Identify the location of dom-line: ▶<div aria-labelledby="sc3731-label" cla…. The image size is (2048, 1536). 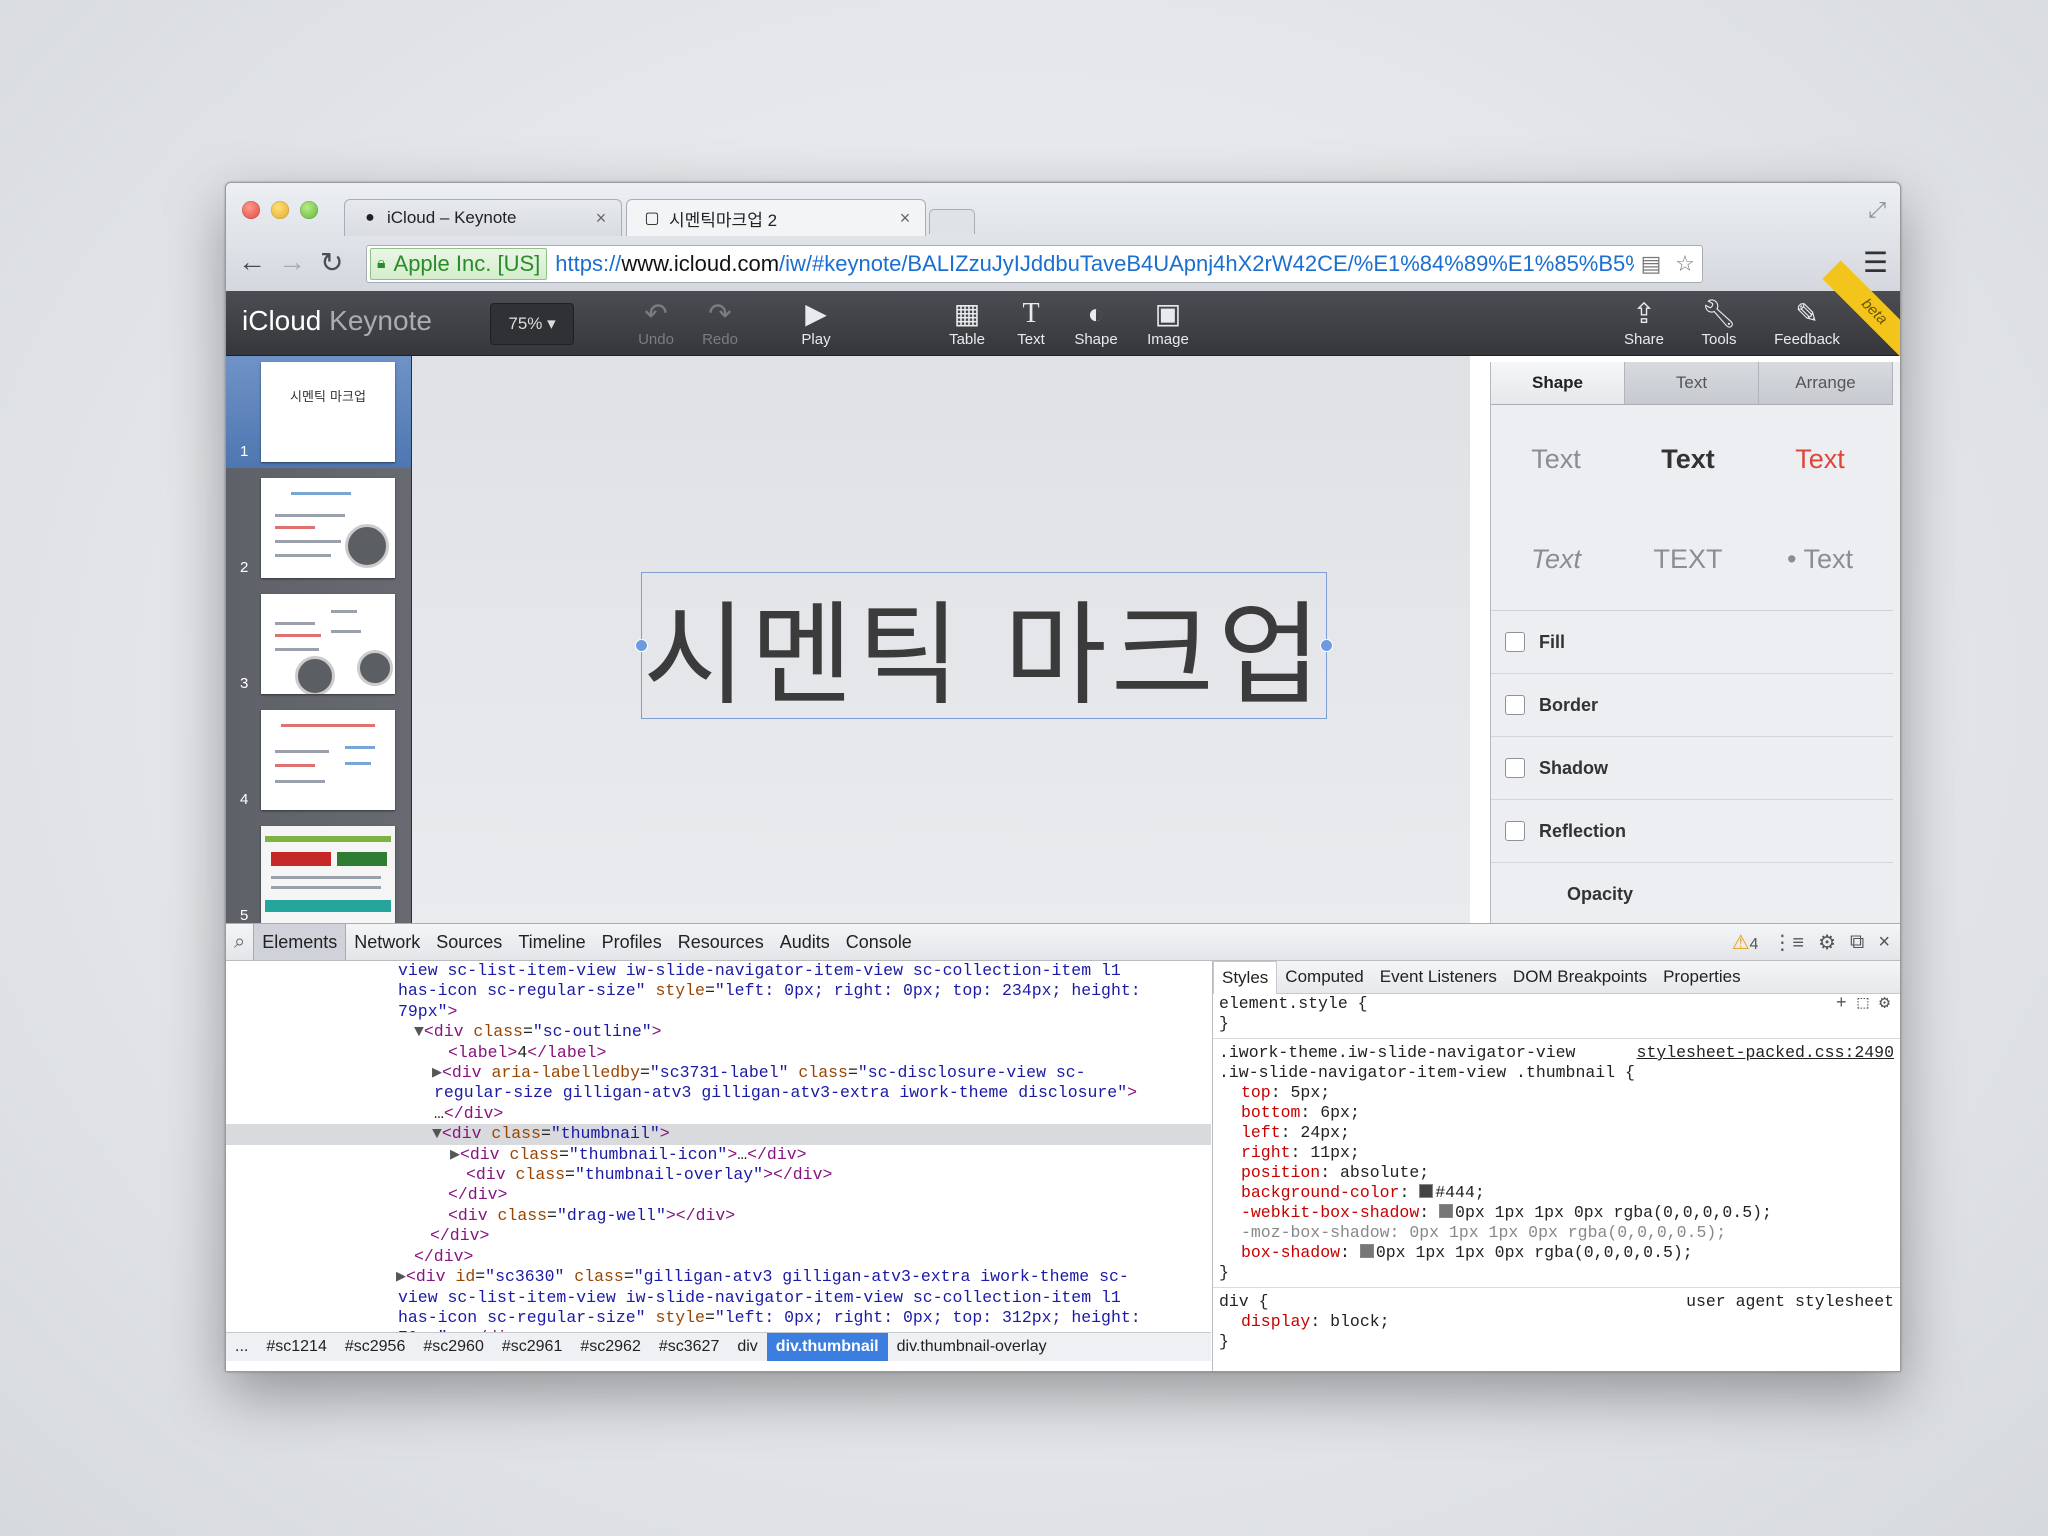
(718, 1073).